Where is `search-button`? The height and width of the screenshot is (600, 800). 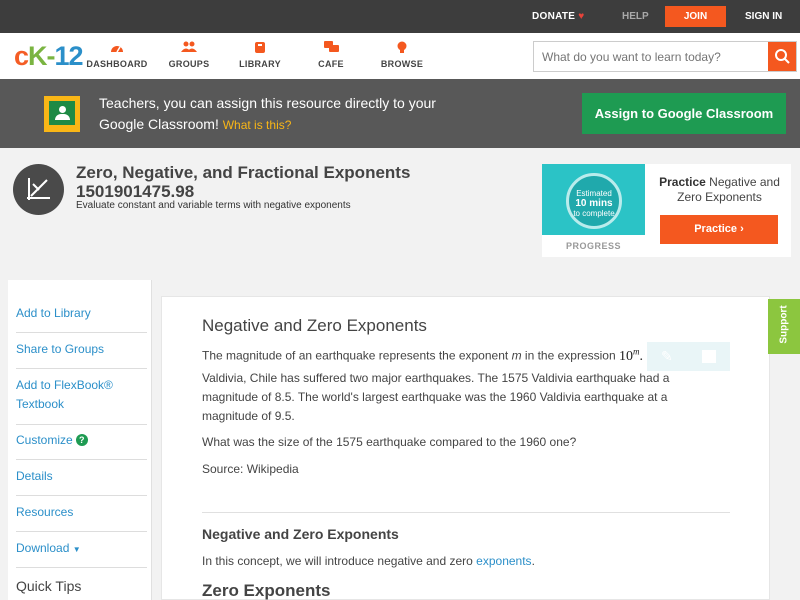 search-button is located at coordinates (782, 56).